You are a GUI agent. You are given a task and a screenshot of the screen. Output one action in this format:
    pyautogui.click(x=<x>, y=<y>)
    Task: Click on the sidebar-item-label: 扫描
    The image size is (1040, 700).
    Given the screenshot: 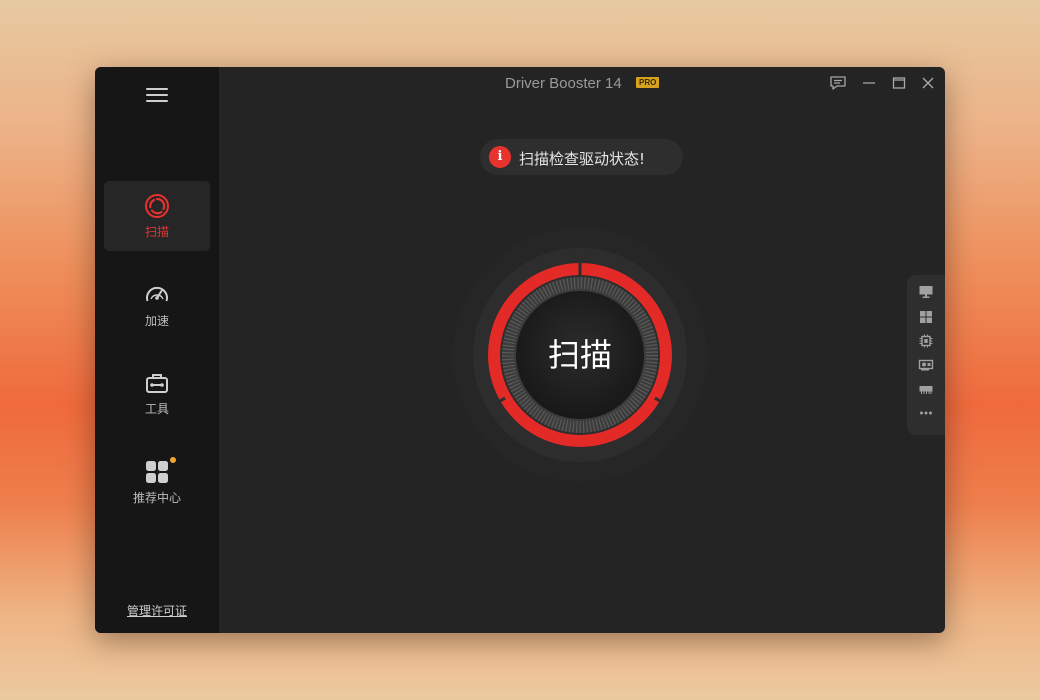 What is the action you would take?
    pyautogui.click(x=156, y=232)
    